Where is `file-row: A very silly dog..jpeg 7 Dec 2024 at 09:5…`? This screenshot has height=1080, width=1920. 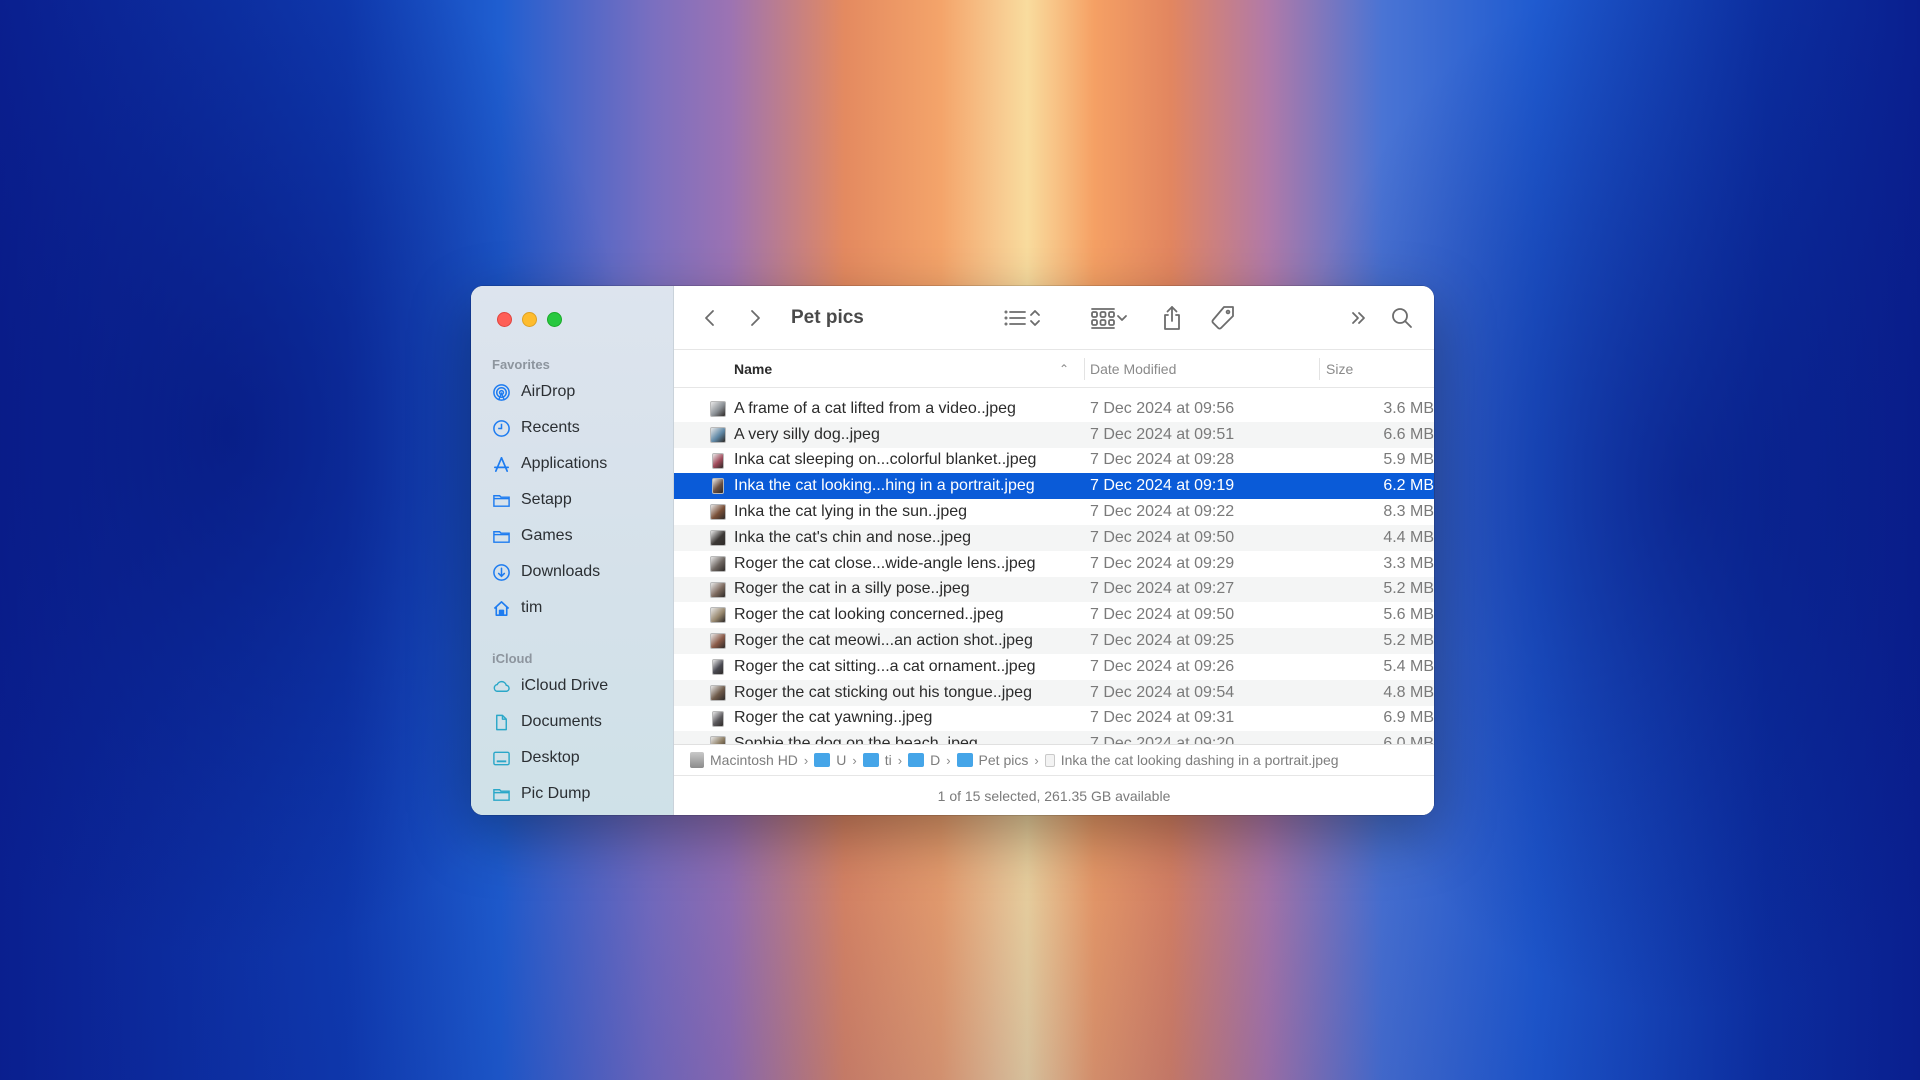 file-row: A very silly dog..jpeg 7 Dec 2024 at 09:5… is located at coordinates (1054, 434).